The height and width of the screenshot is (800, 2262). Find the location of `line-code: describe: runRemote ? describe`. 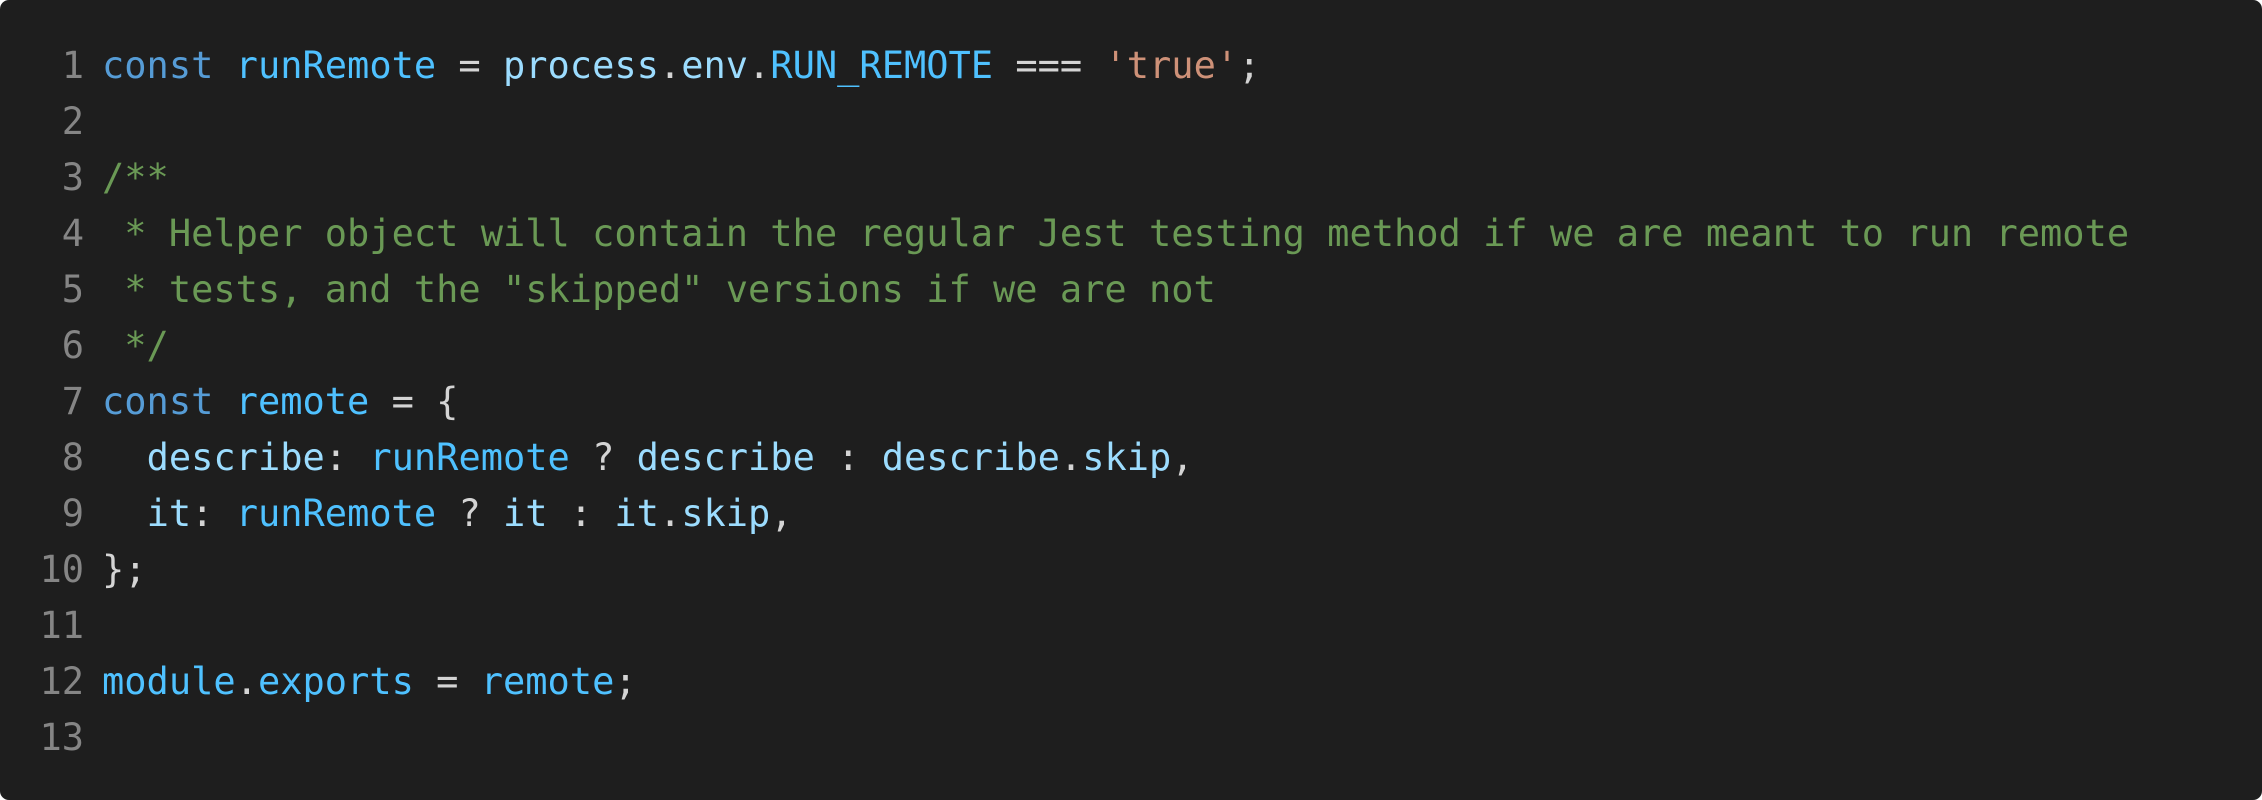

line-code: describe: runRemote ? describe is located at coordinates (648, 458).